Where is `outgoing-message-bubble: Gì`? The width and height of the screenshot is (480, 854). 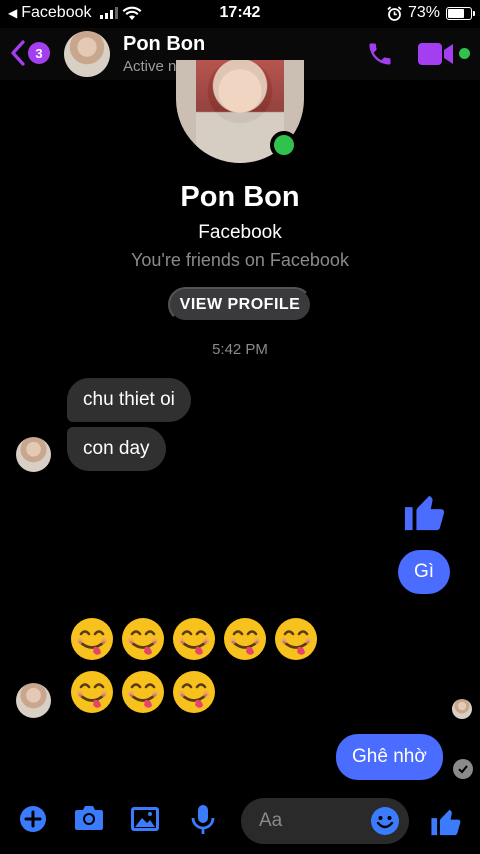 outgoing-message-bubble: Gì is located at coordinates (424, 572).